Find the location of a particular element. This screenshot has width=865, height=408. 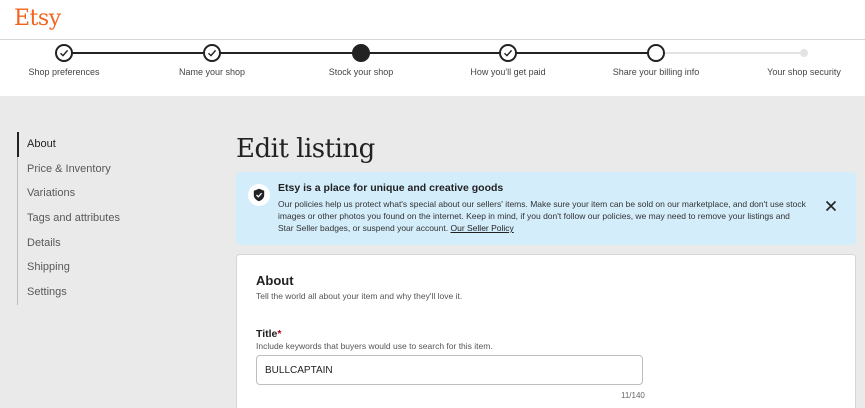

step-label-stock-your-shop: Stock your shop is located at coordinates (361, 72).